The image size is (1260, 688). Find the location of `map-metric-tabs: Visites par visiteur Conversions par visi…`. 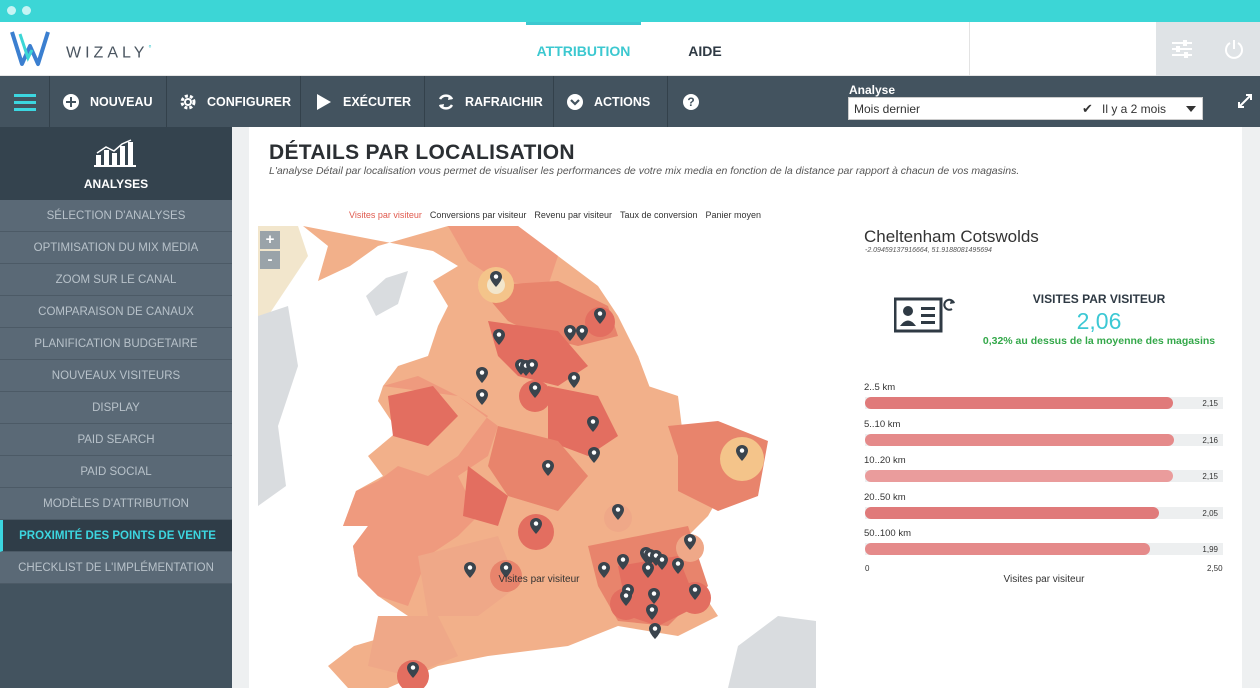

map-metric-tabs: Visites par visiteur Conversions par visi… is located at coordinates (559, 215).